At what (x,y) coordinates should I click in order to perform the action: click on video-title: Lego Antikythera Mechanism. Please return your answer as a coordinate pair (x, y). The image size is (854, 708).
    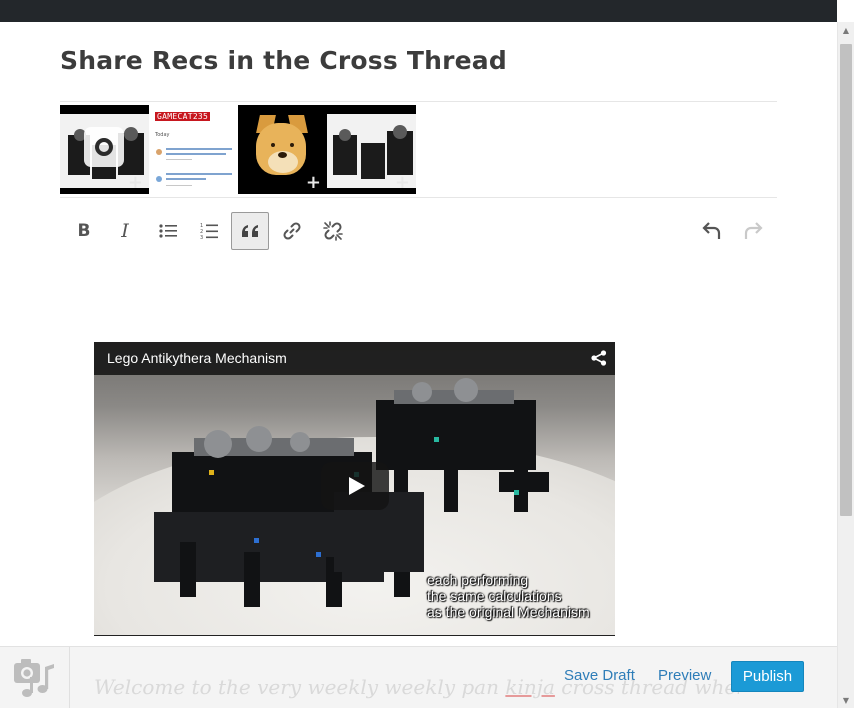
    Looking at the image, I should click on (197, 358).